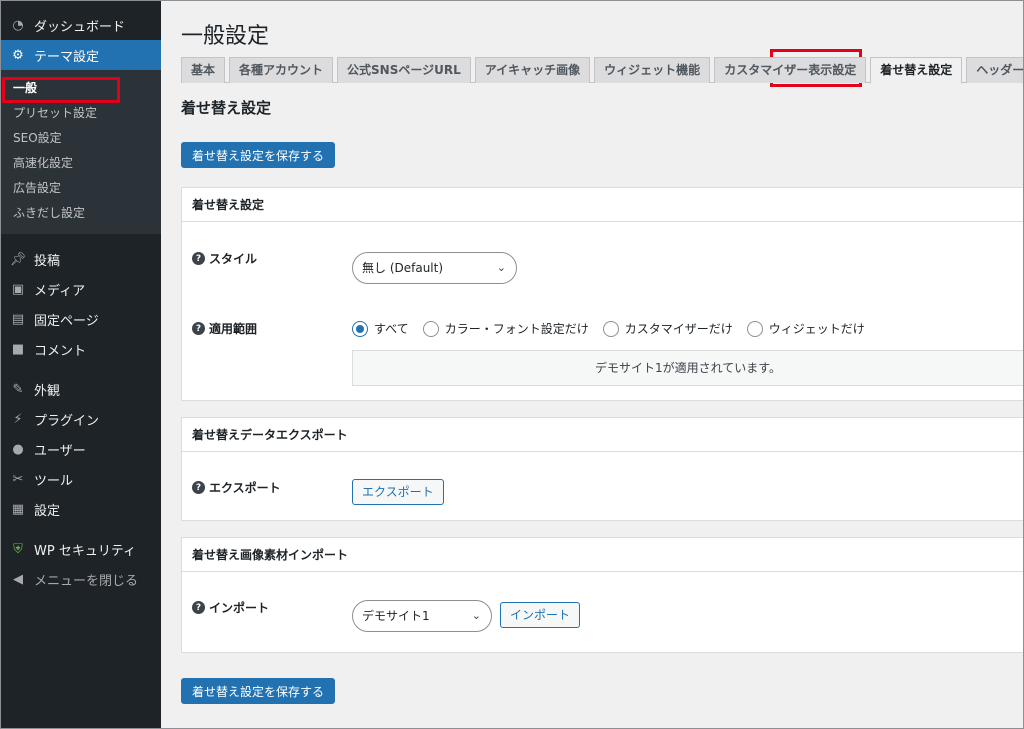 This screenshot has height=729, width=1024. What do you see at coordinates (398, 492) in the screenshot?
I see `export-button: エクスポート` at bounding box center [398, 492].